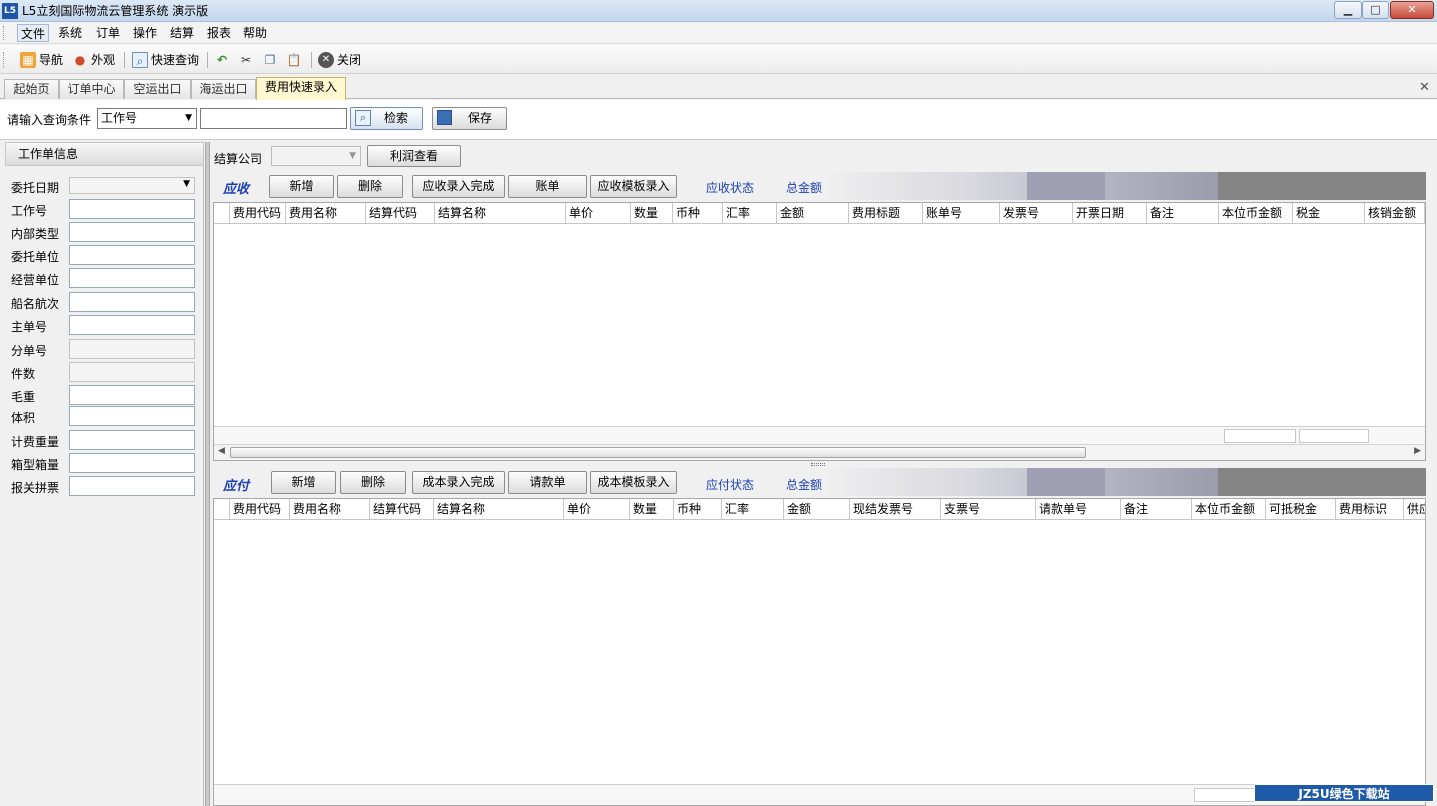  I want to click on appearance-button: ● 外观, so click(93, 60).